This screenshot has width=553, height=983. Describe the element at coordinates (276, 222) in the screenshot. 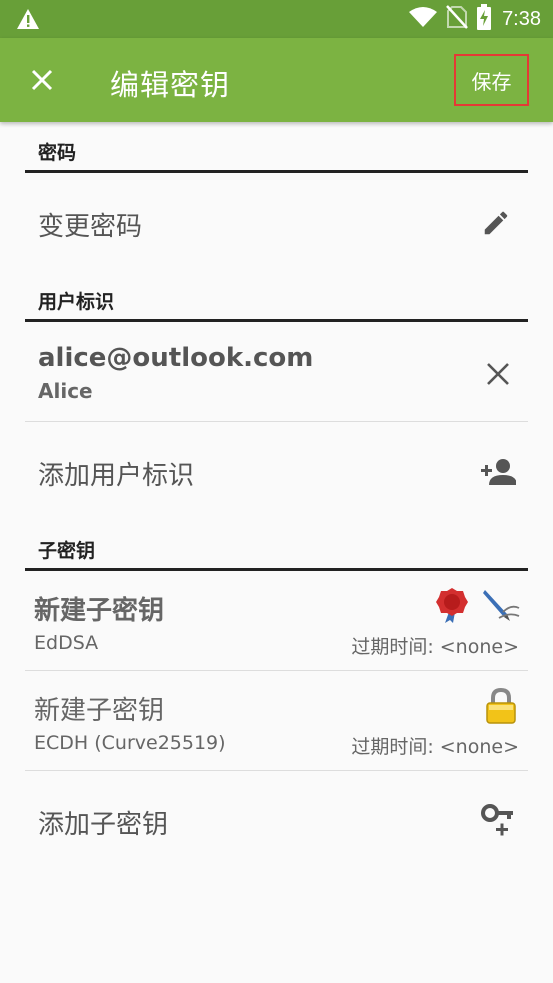

I see `change-password-row: 变更密码` at that location.